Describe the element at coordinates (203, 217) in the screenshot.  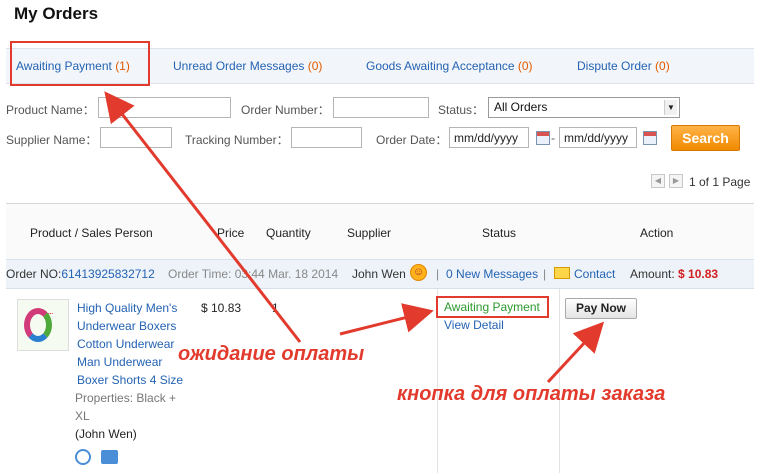
I see `arrow-to-tab` at that location.